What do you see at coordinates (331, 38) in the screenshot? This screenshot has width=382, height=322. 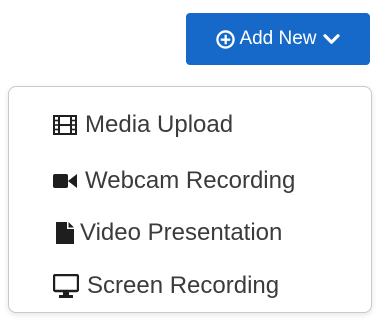 I see `chevron-down-icon` at bounding box center [331, 38].